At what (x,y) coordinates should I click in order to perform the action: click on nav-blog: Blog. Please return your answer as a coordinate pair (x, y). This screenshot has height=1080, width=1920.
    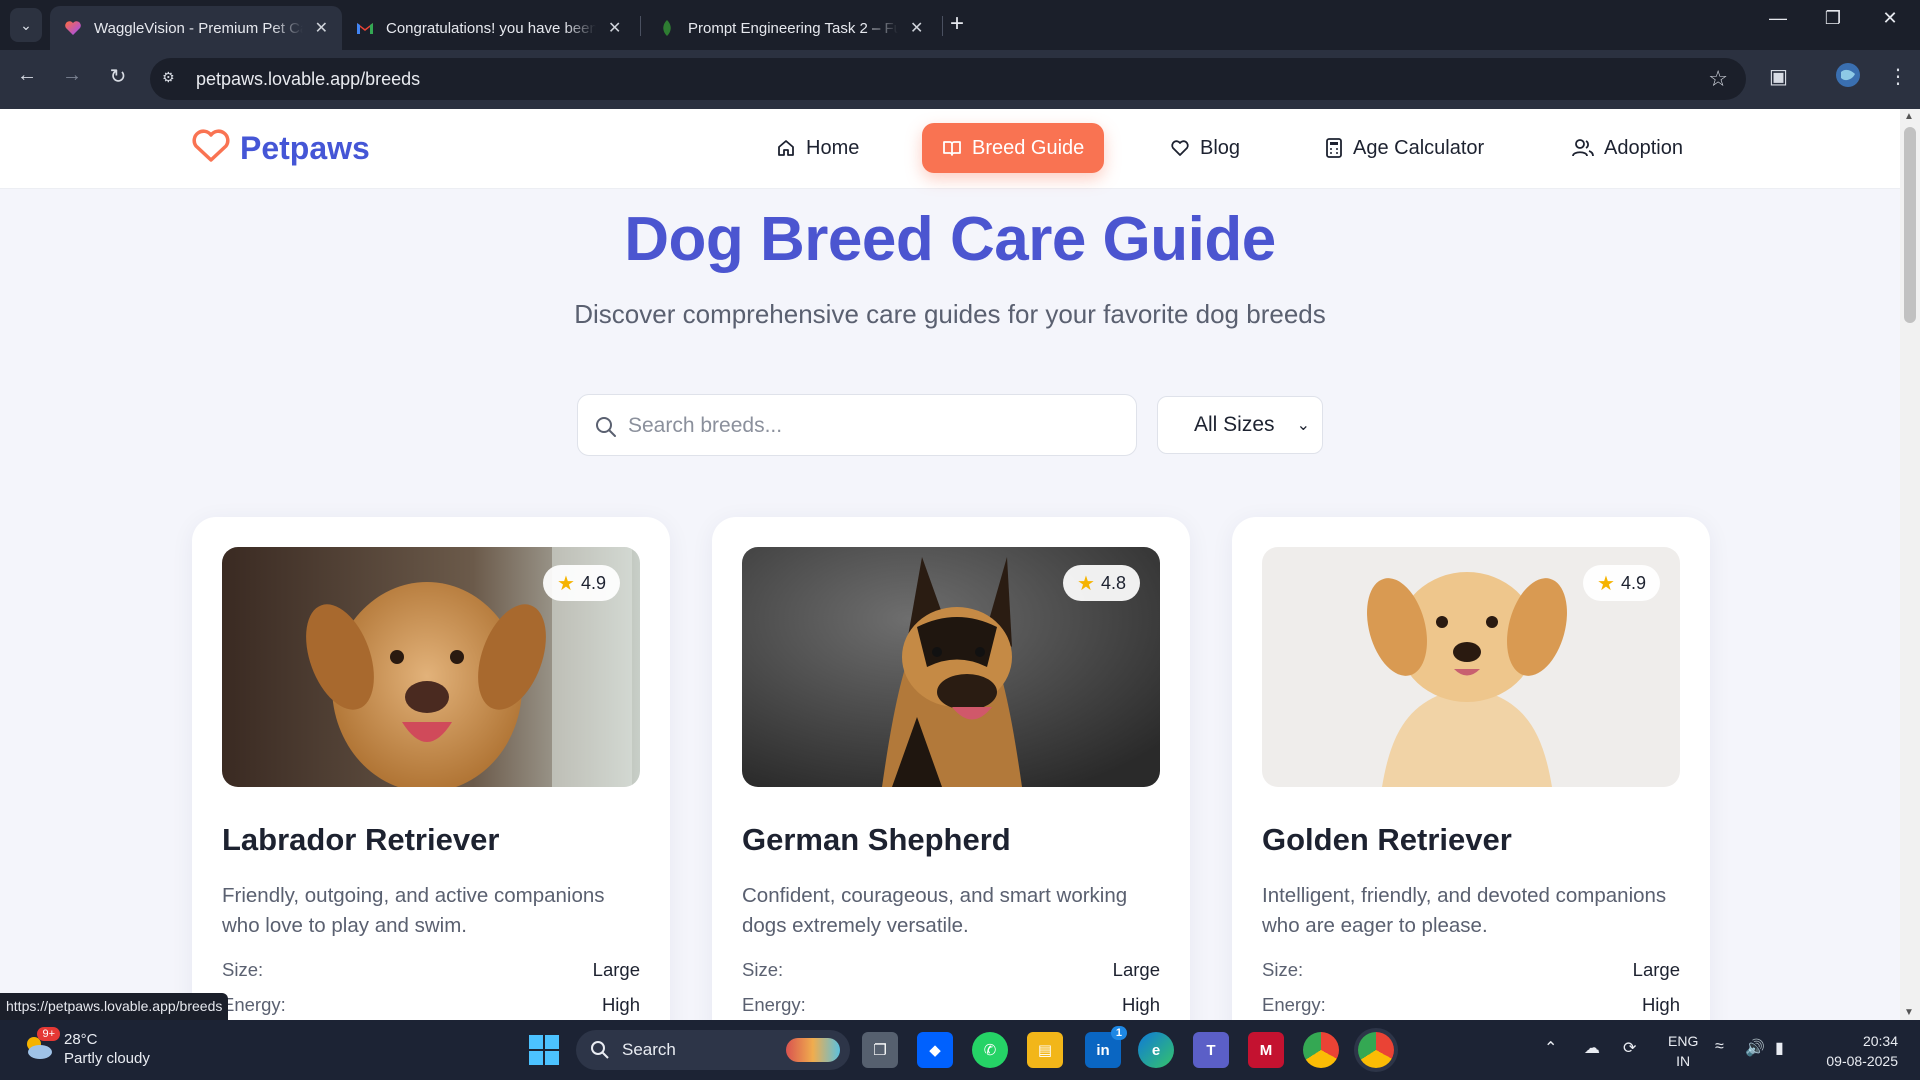
    Looking at the image, I should click on (1205, 148).